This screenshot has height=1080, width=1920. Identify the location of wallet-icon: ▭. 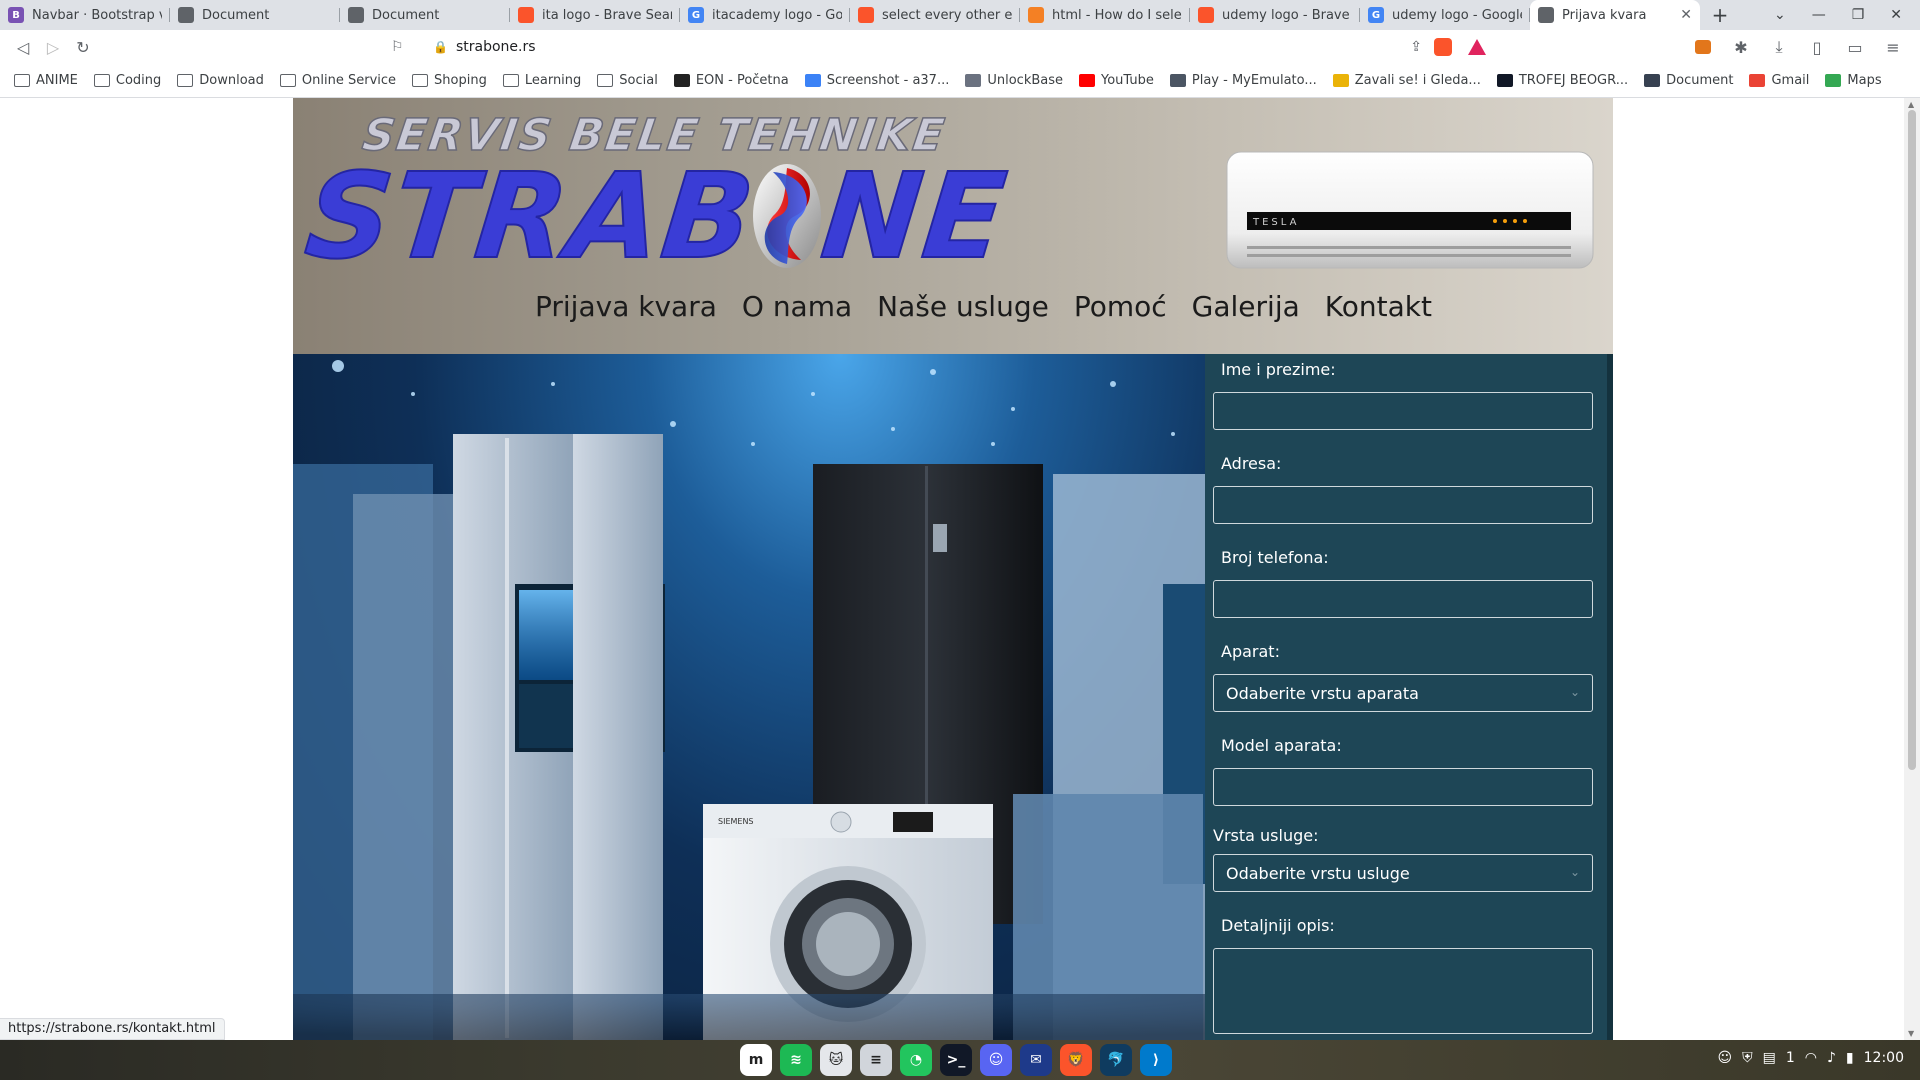
(1855, 47).